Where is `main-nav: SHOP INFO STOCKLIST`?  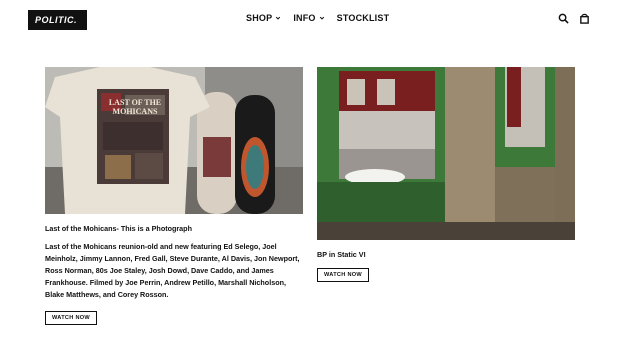
main-nav: SHOP INFO STOCKLIST is located at coordinates (317, 18).